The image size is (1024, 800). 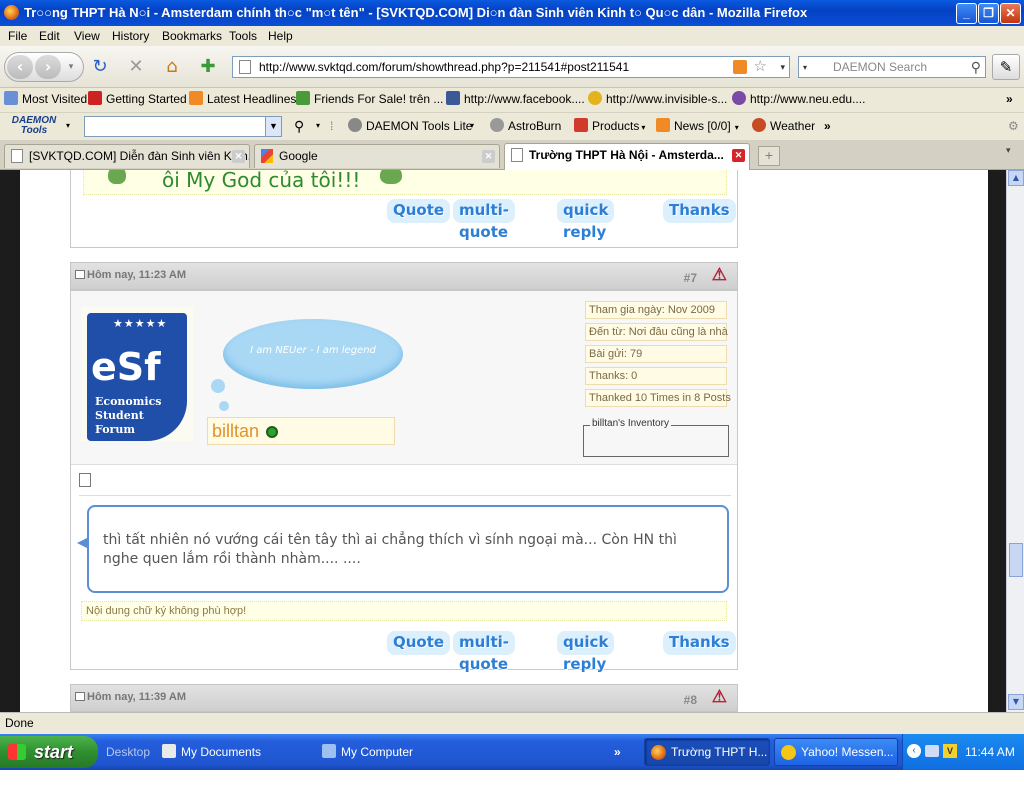 What do you see at coordinates (11, 12) in the screenshot?
I see `firefox-icon` at bounding box center [11, 12].